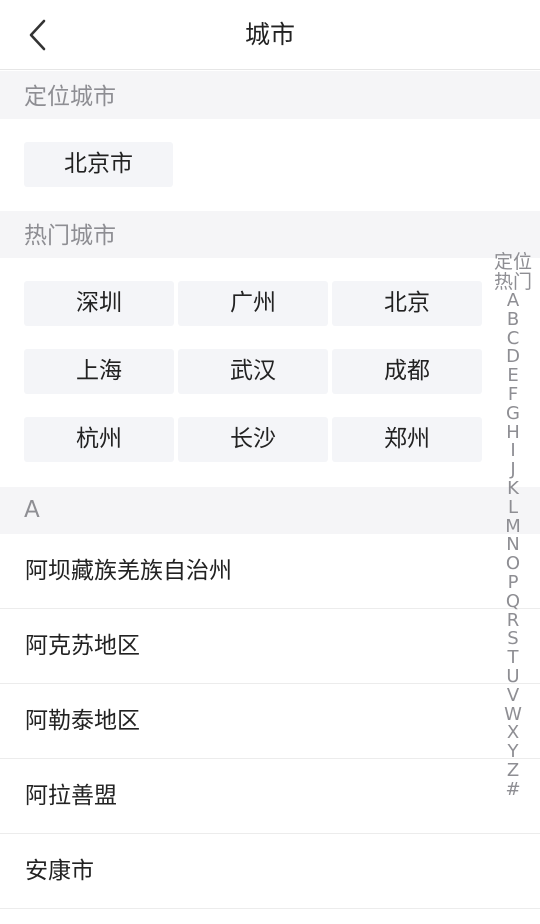  What do you see at coordinates (513, 696) in the screenshot?
I see `index-letter: V` at bounding box center [513, 696].